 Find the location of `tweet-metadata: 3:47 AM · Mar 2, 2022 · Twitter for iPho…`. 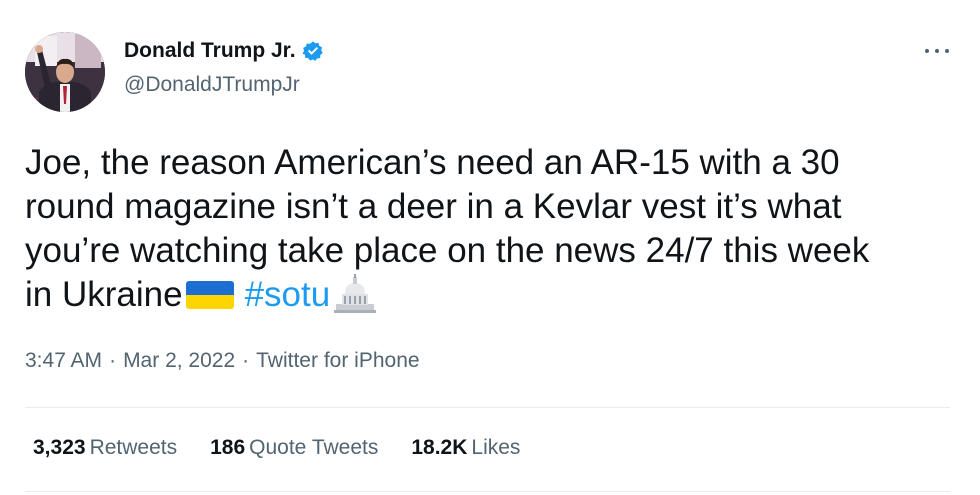

tweet-metadata: 3:47 AM · Mar 2, 2022 · Twitter for iPho… is located at coordinates (222, 361).